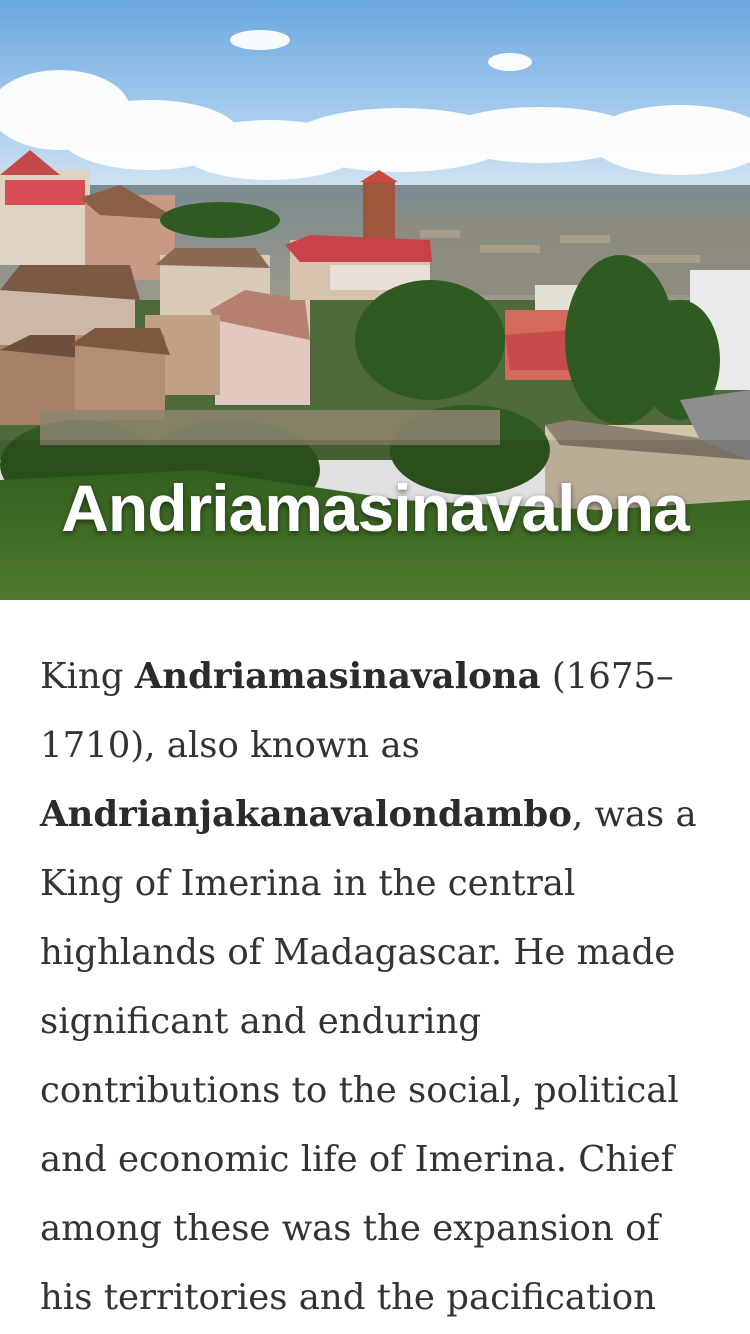 The height and width of the screenshot is (1334, 750). Describe the element at coordinates (306, 814) in the screenshot. I see `subject-alias: Andrianjakanavalondambo` at that location.